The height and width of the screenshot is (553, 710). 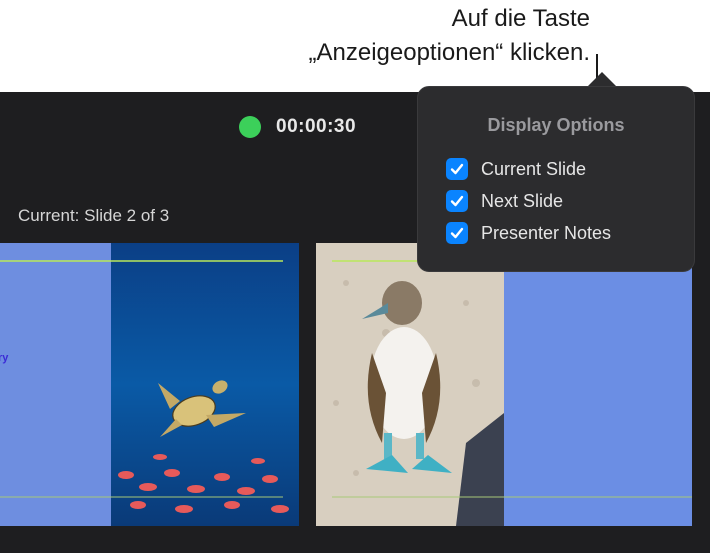 What do you see at coordinates (522, 200) in the screenshot?
I see `next-slide-option-label: Next Slide` at bounding box center [522, 200].